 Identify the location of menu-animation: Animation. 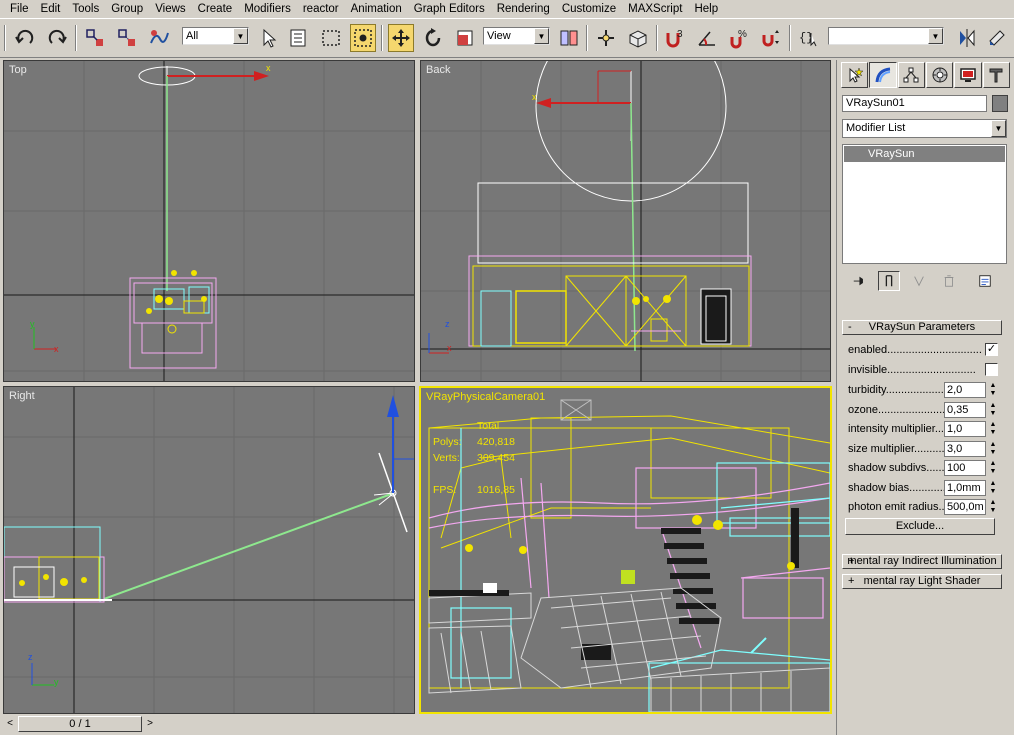
(376, 9).